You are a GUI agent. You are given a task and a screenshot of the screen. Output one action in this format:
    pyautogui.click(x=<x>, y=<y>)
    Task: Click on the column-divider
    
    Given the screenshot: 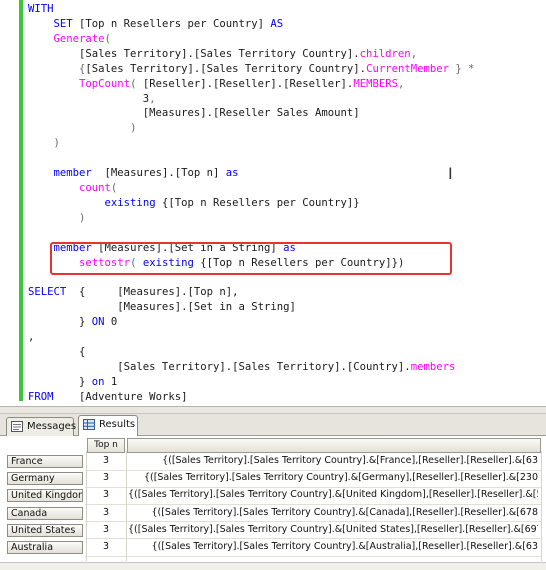 What is the action you would take?
    pyautogui.click(x=541, y=506)
    